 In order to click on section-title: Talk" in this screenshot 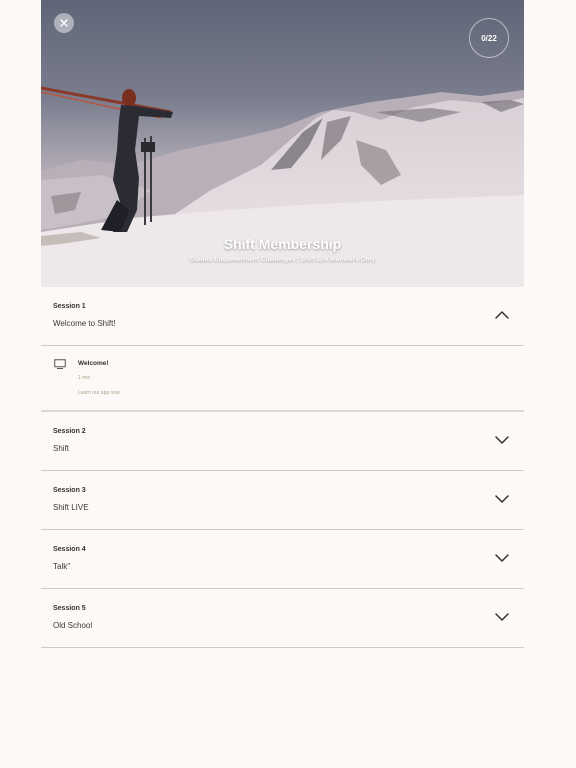, I will do `click(62, 566)`.